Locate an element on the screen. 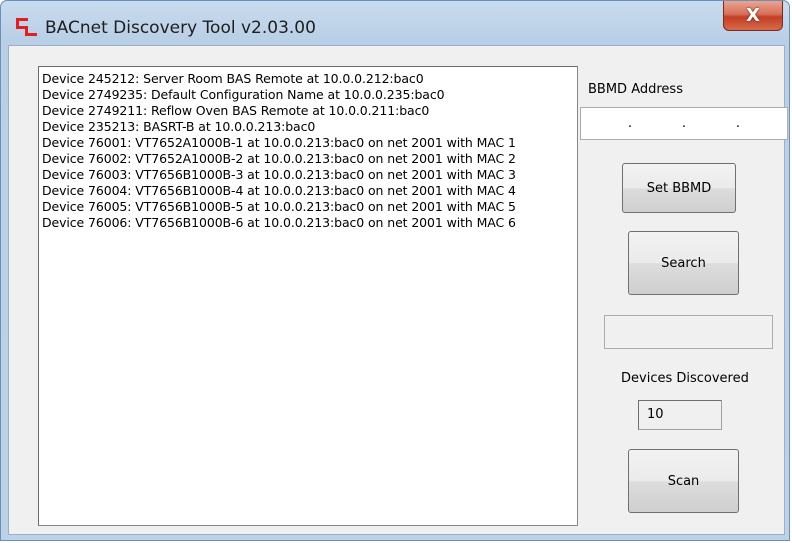  status-field is located at coordinates (688, 332).